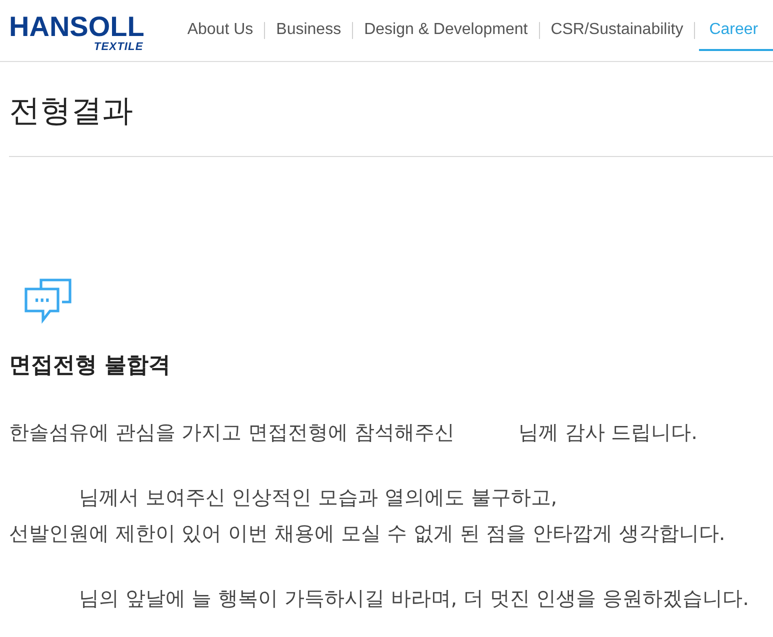 This screenshot has width=773, height=637. I want to click on logo-link: HANSOLL TEXTILE, so click(76, 33).